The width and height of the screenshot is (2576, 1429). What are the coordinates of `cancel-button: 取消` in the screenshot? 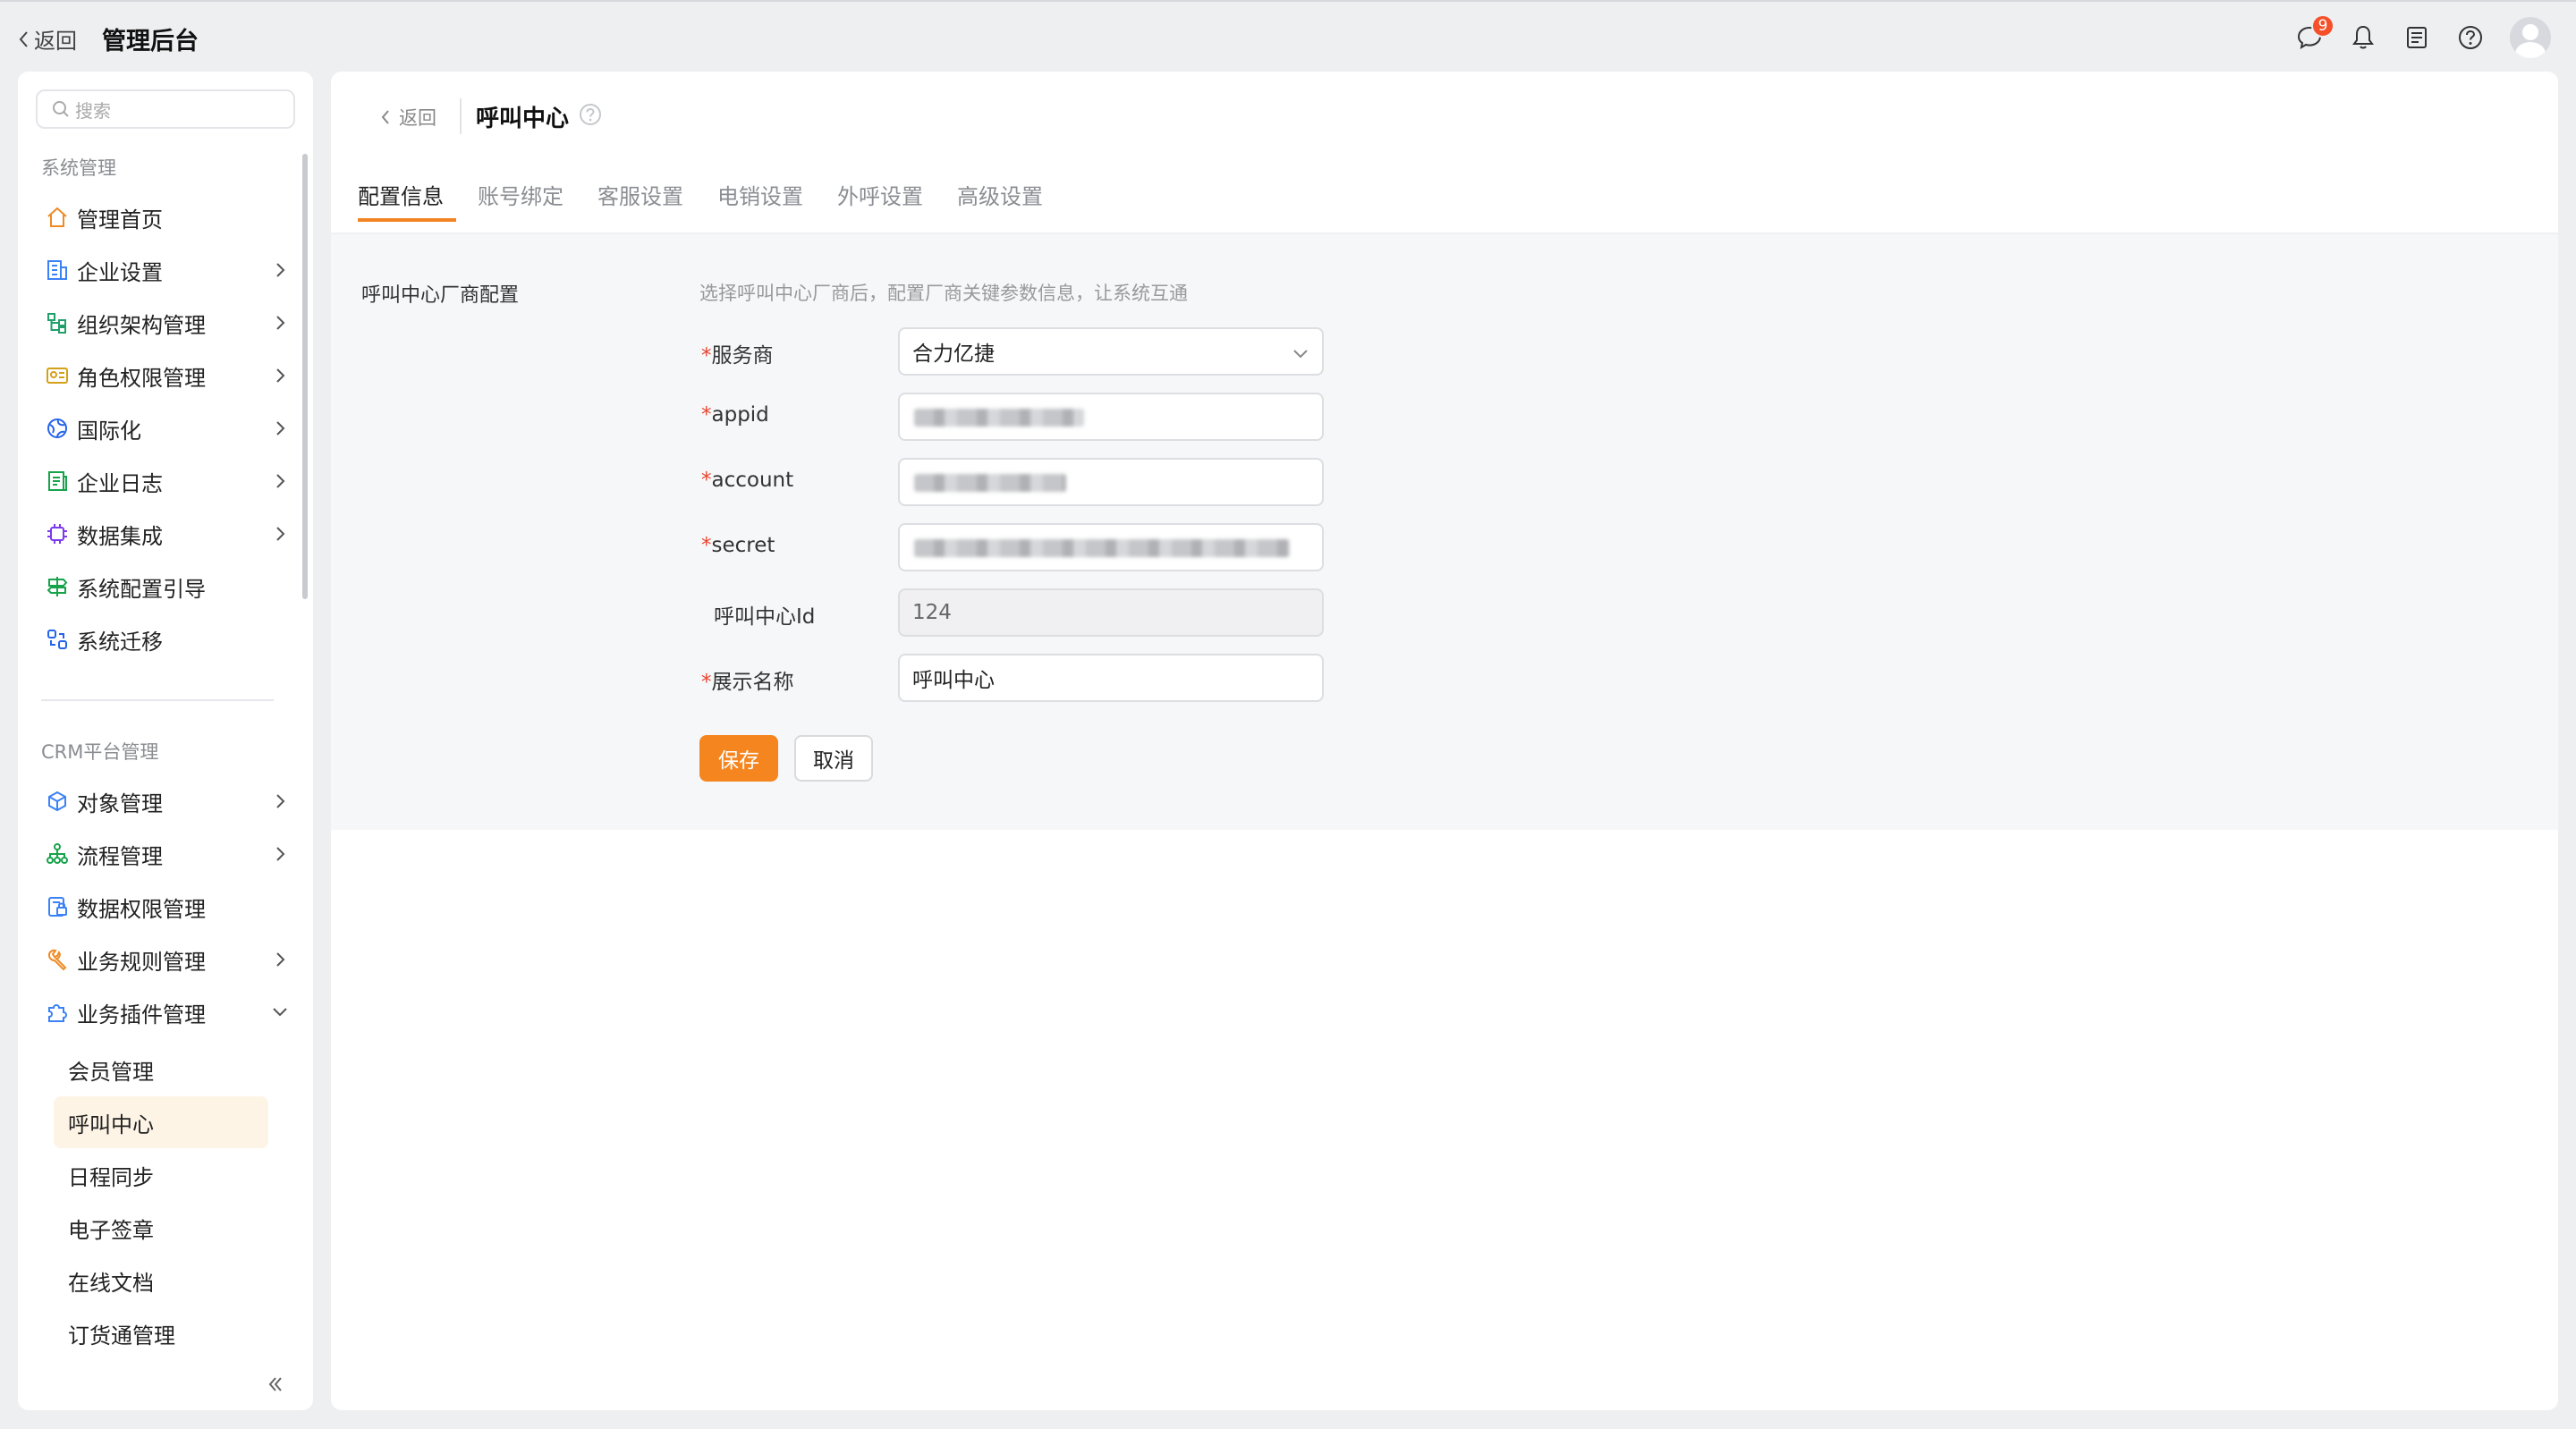 It's located at (833, 758).